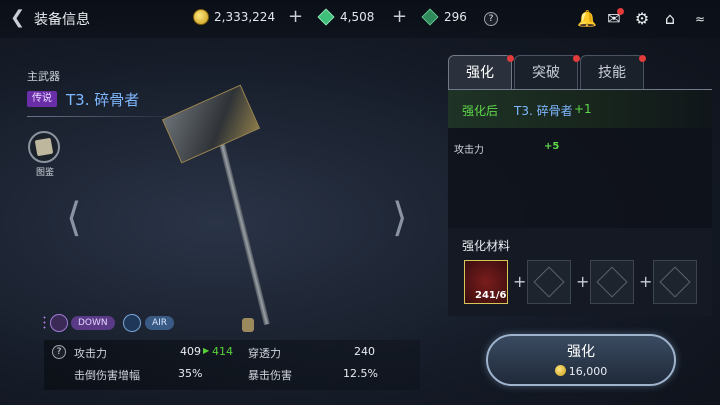  Describe the element at coordinates (74, 218) in the screenshot. I see `prev-weapon-arrow-icon: ⟨` at that location.